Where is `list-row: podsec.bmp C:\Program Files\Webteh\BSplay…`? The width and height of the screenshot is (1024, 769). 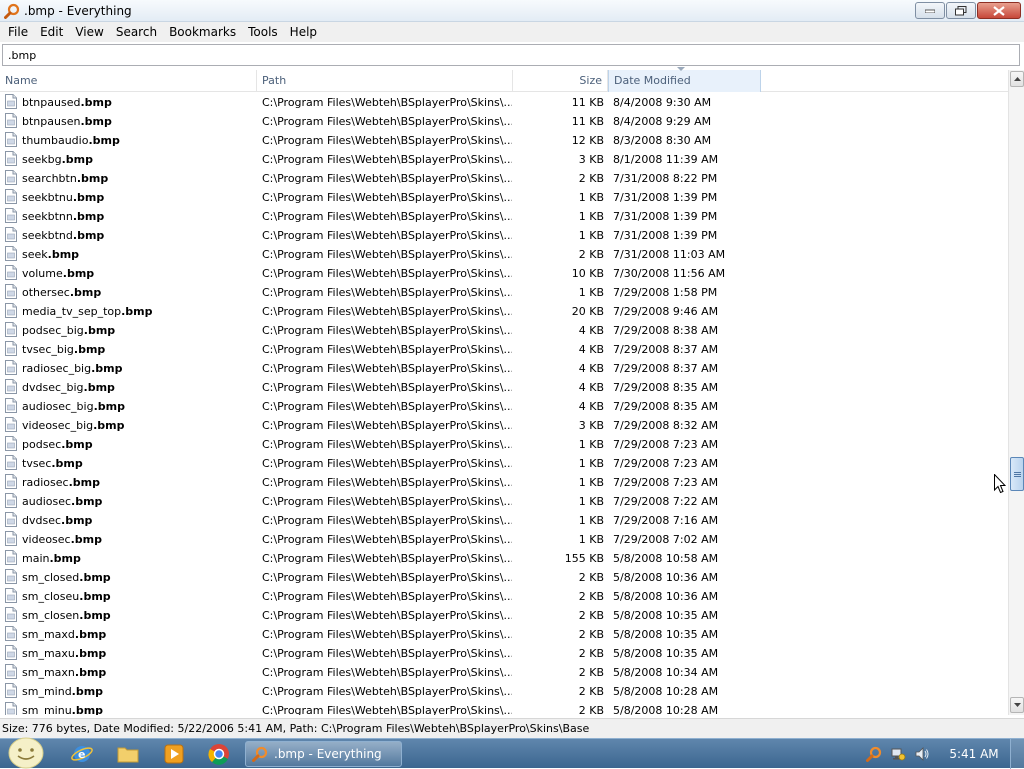 list-row: podsec.bmp C:\Program Files\Webteh\BSplay… is located at coordinates (504, 444).